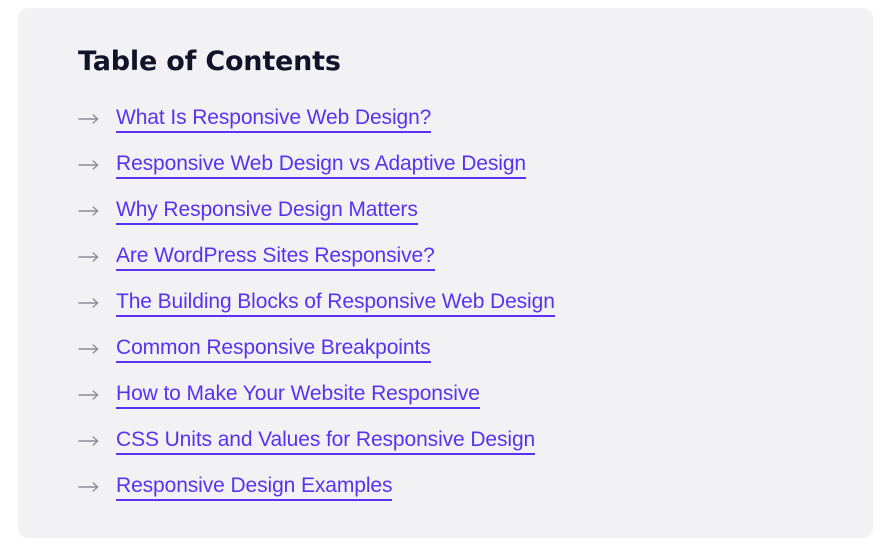 This screenshot has height=555, width=892. I want to click on list-item: How to Make Your Website Responsive, so click(455, 395).